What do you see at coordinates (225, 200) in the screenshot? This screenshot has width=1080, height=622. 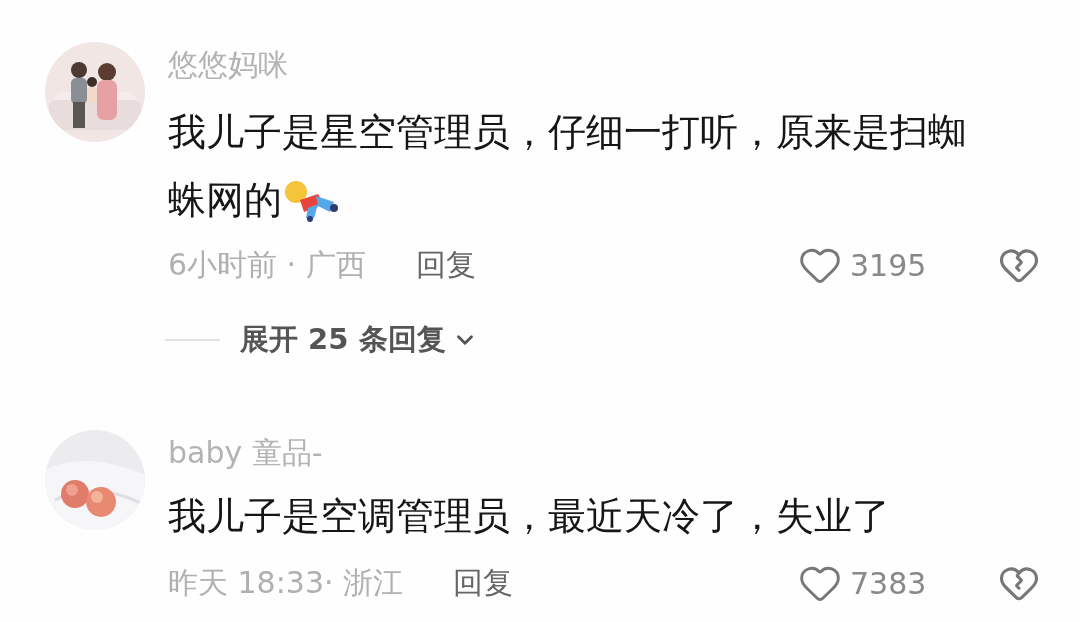 I see `comment-text: 蛛网的` at bounding box center [225, 200].